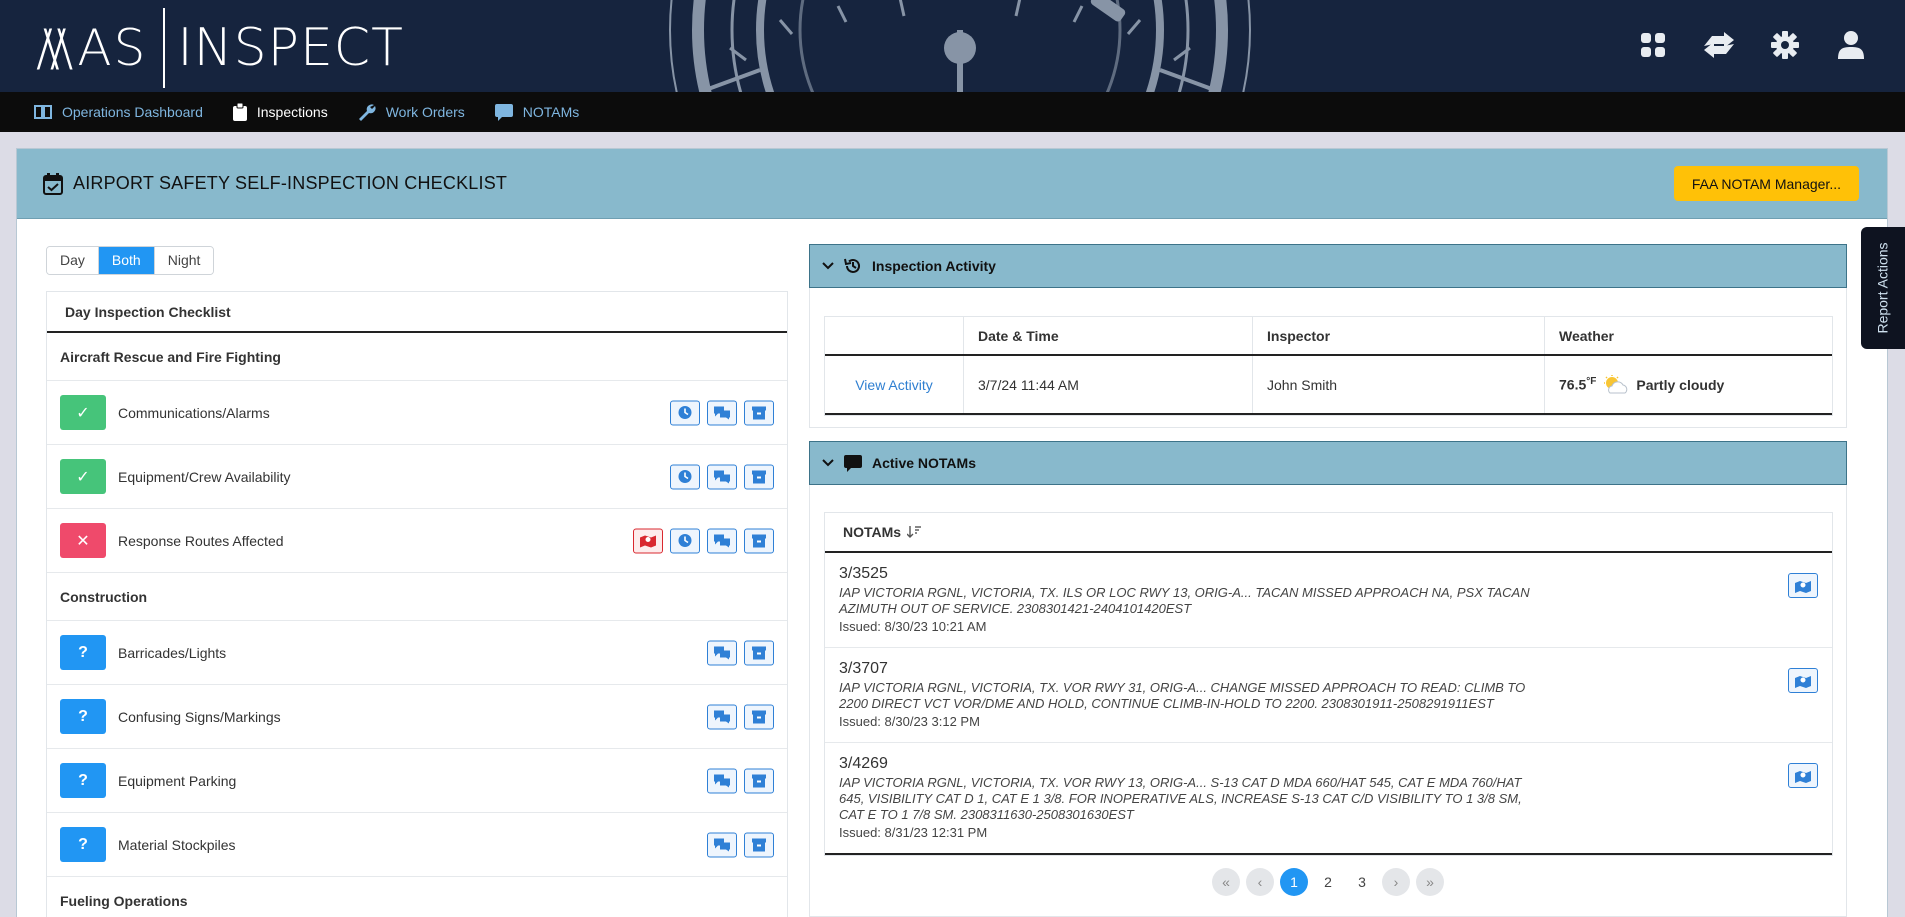  Describe the element at coordinates (280, 112) in the screenshot. I see `nav-inspections: Inspections` at that location.